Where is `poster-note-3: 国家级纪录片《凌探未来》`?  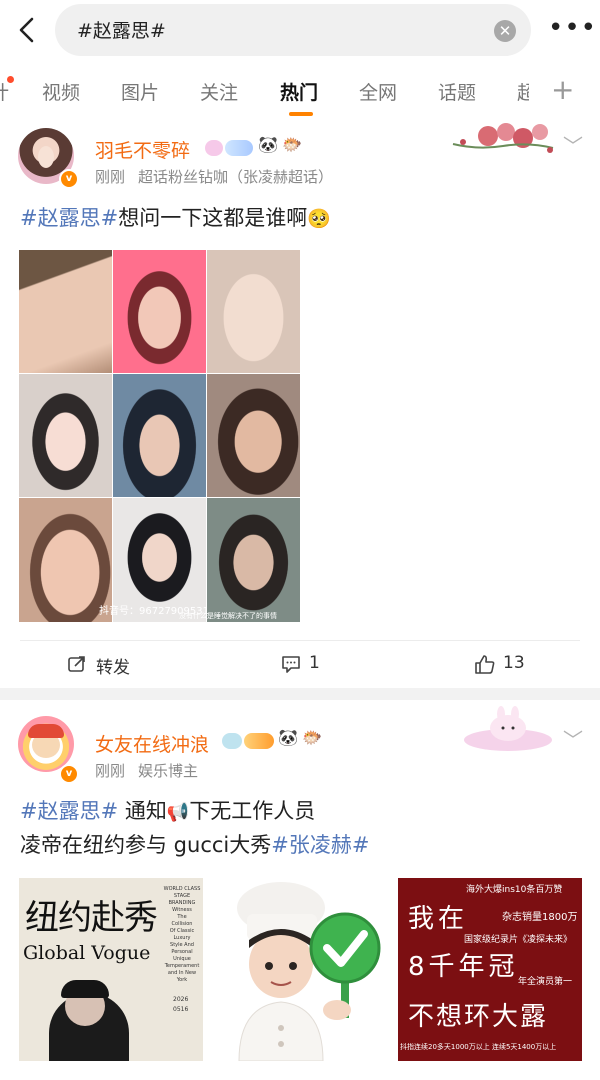
poster-note-3: 国家级纪录片《凌探未来》 is located at coordinates (518, 940).